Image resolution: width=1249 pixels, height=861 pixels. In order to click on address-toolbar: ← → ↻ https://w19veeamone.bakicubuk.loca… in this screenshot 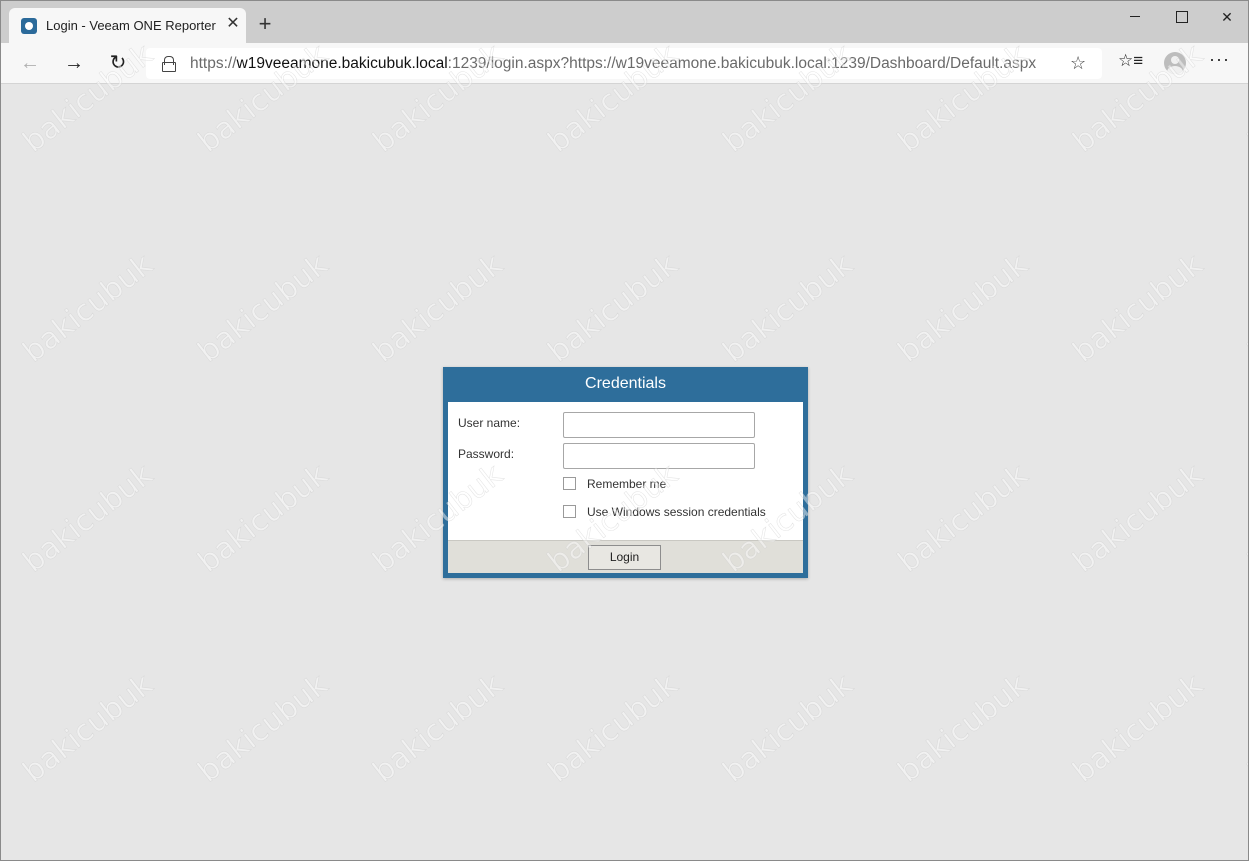, I will do `click(624, 63)`.